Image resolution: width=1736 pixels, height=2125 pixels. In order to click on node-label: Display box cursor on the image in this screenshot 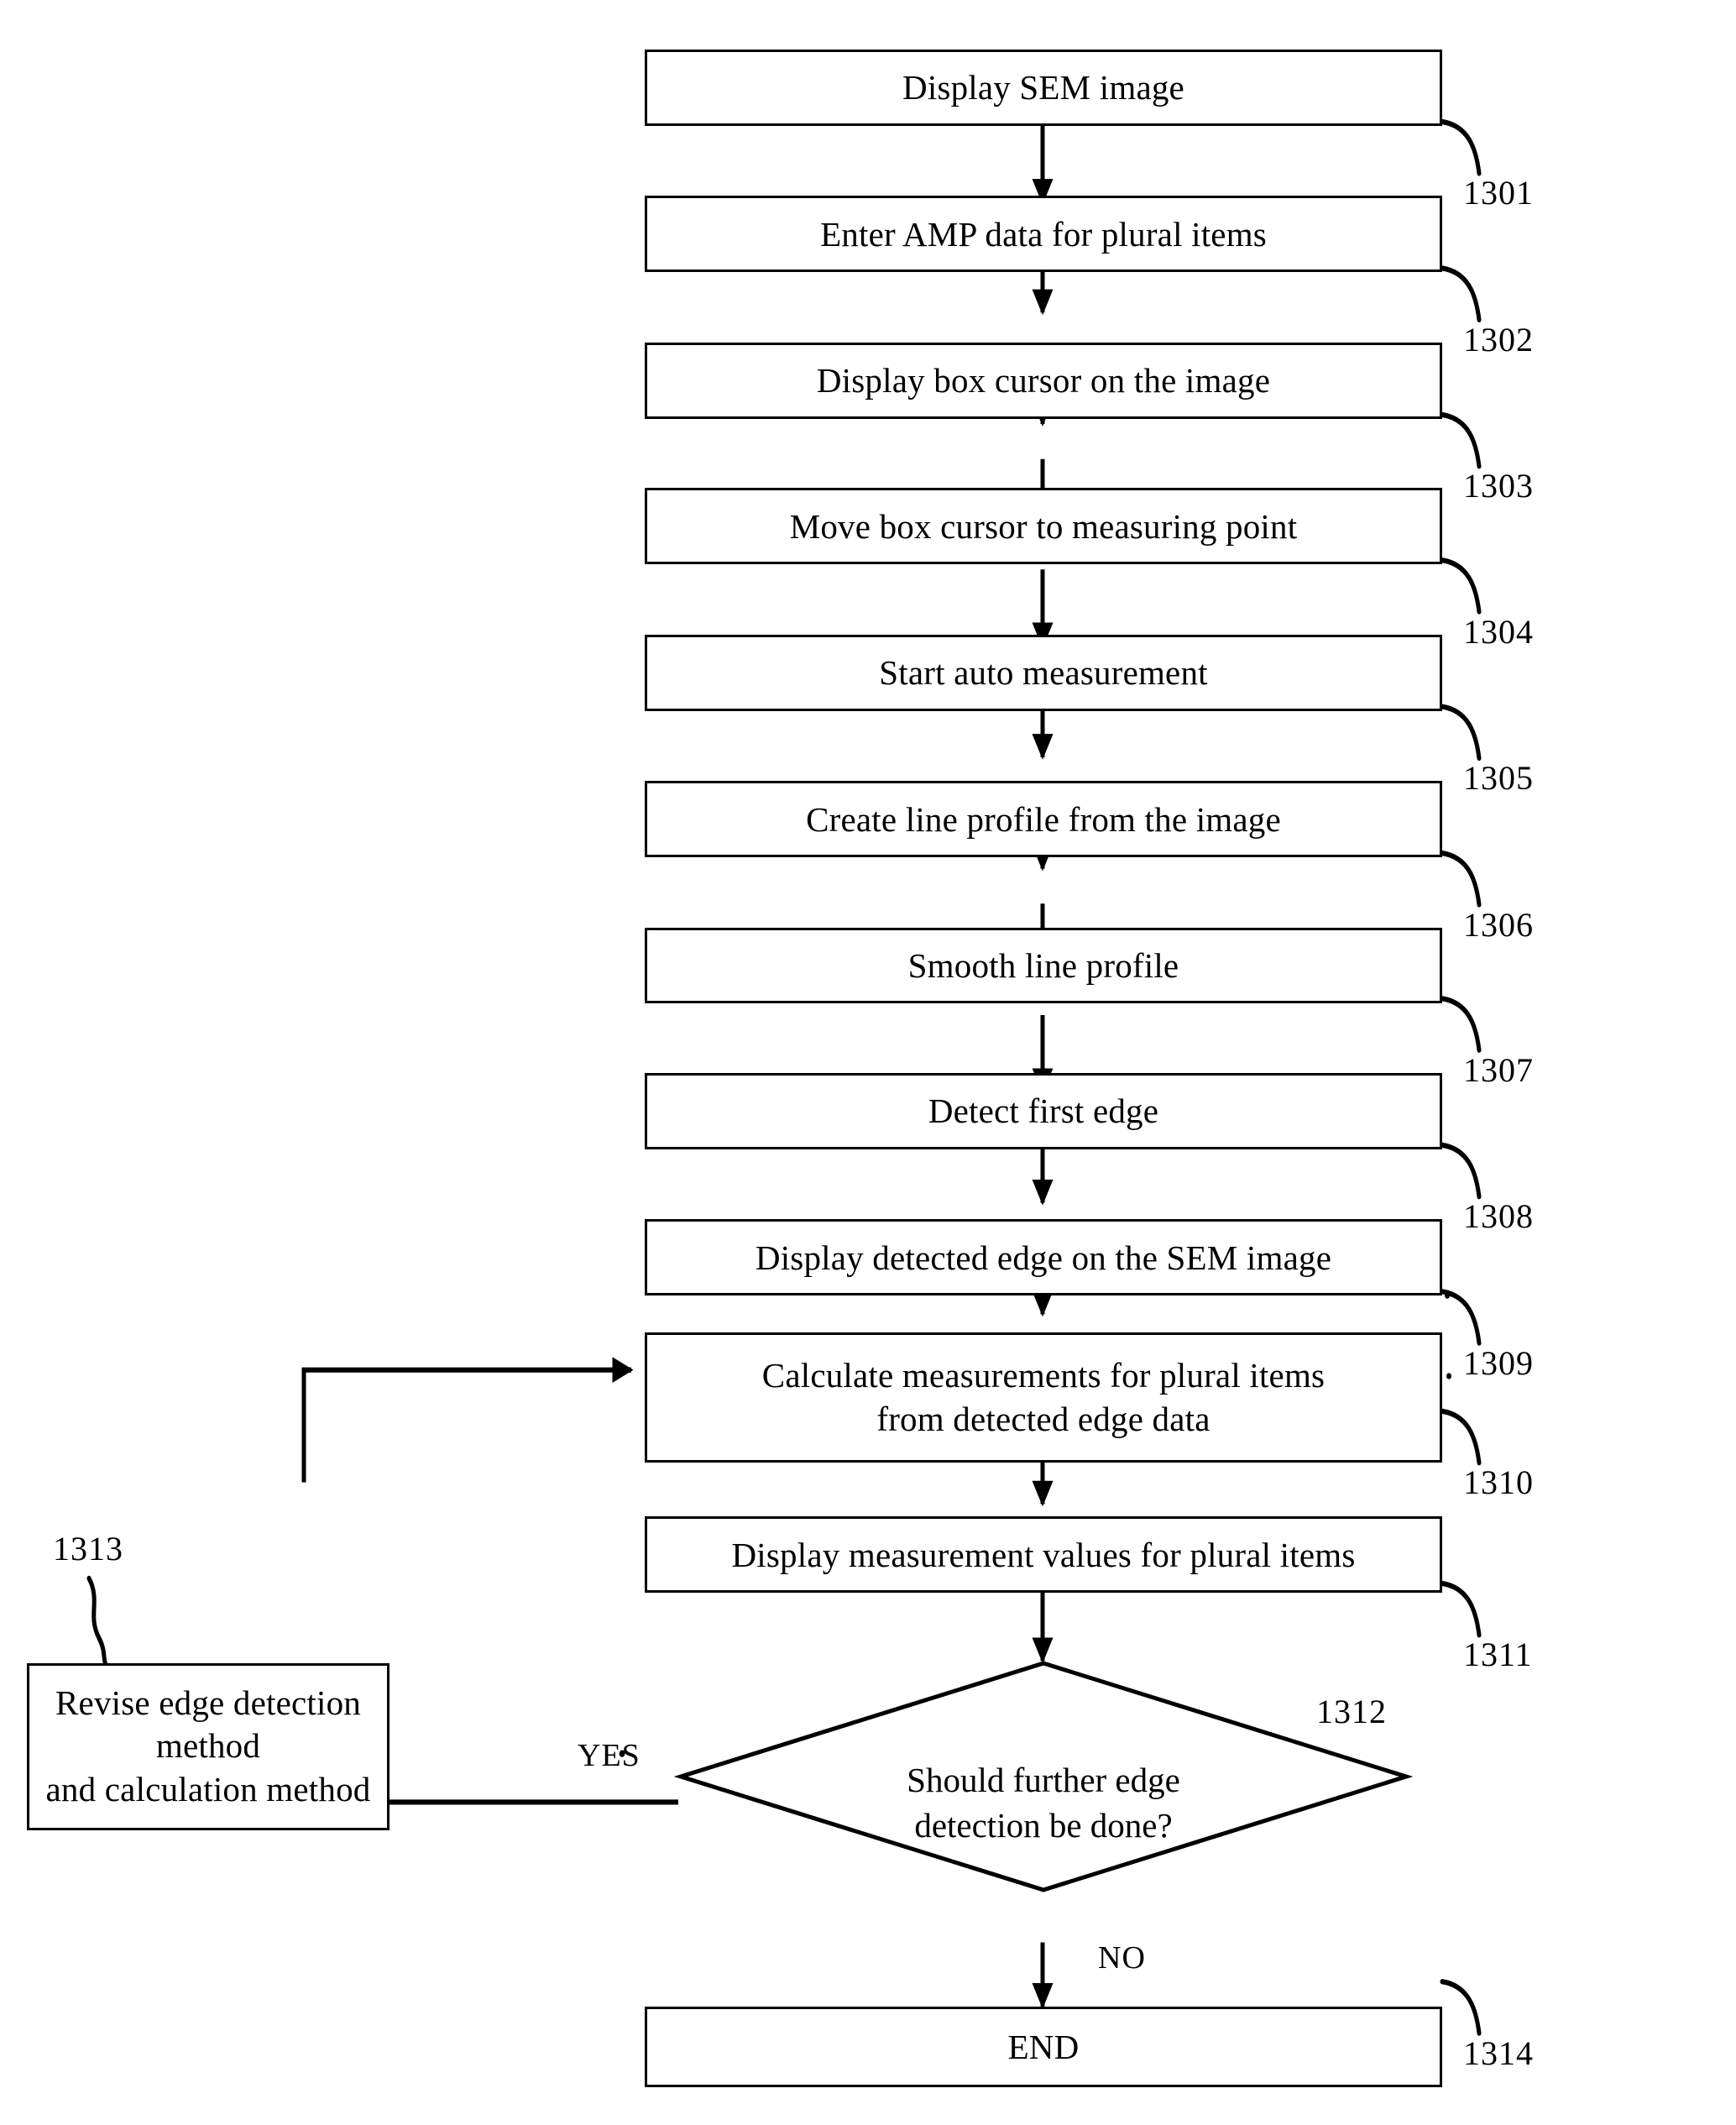, I will do `click(1043, 380)`.